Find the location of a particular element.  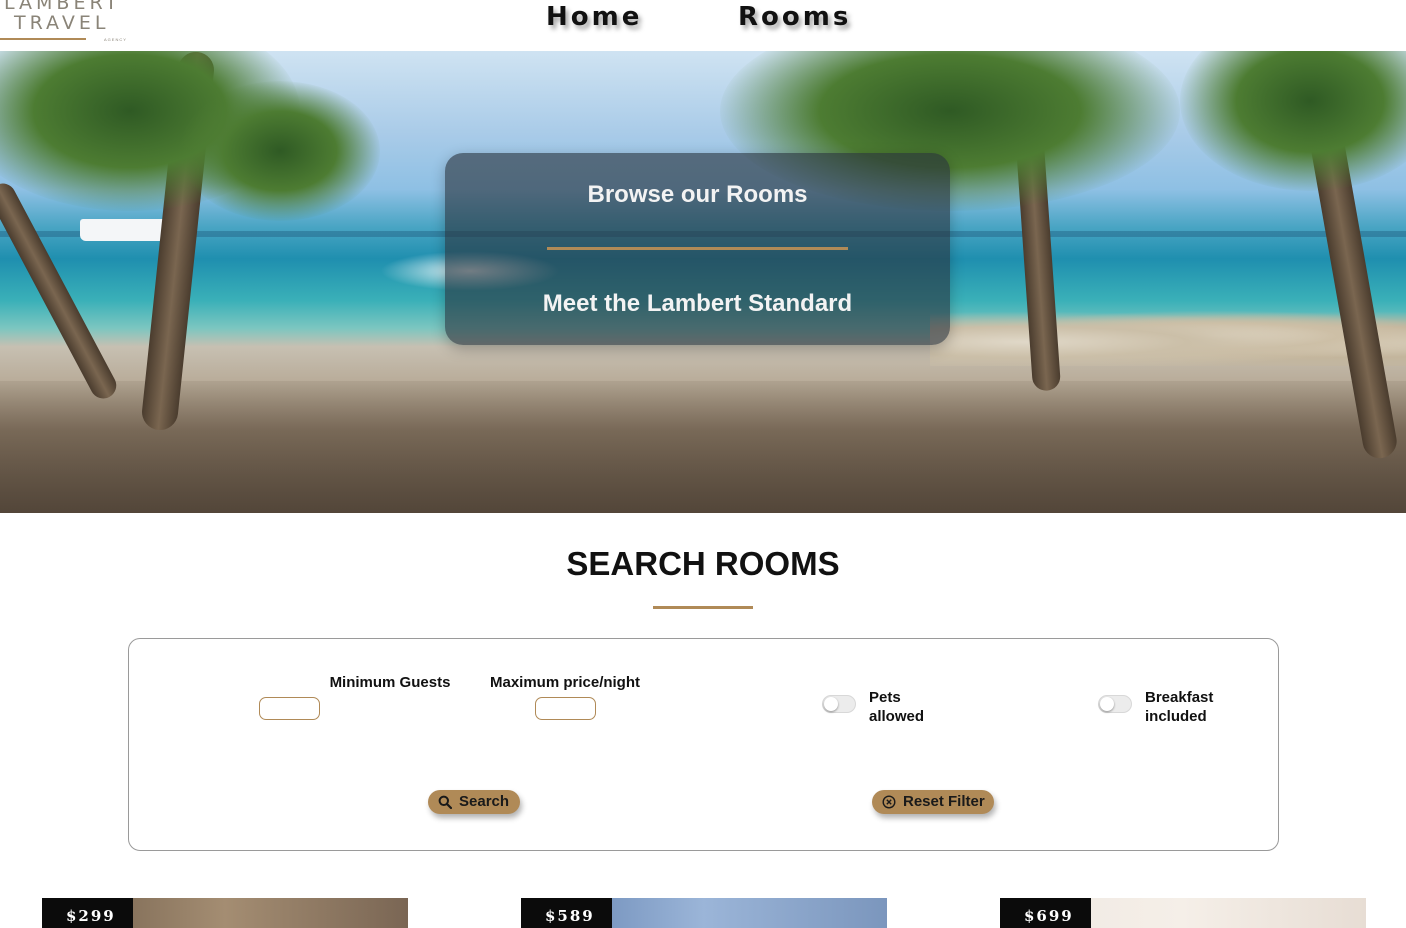

search-button-label: Search is located at coordinates (484, 801).